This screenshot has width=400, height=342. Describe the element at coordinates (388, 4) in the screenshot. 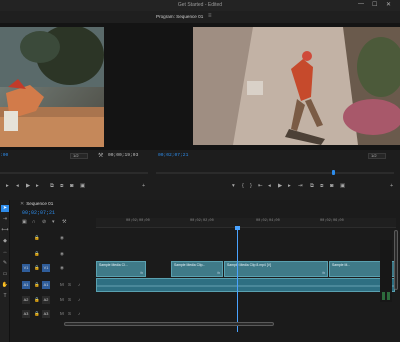

I see `close-icon: ✕` at that location.